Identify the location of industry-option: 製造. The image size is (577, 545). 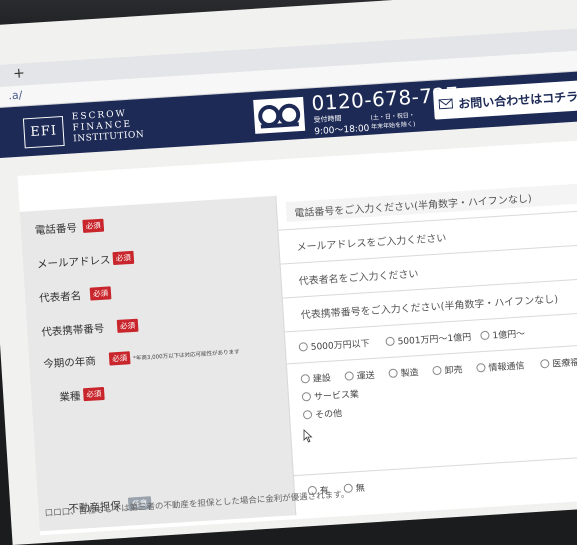
(403, 372).